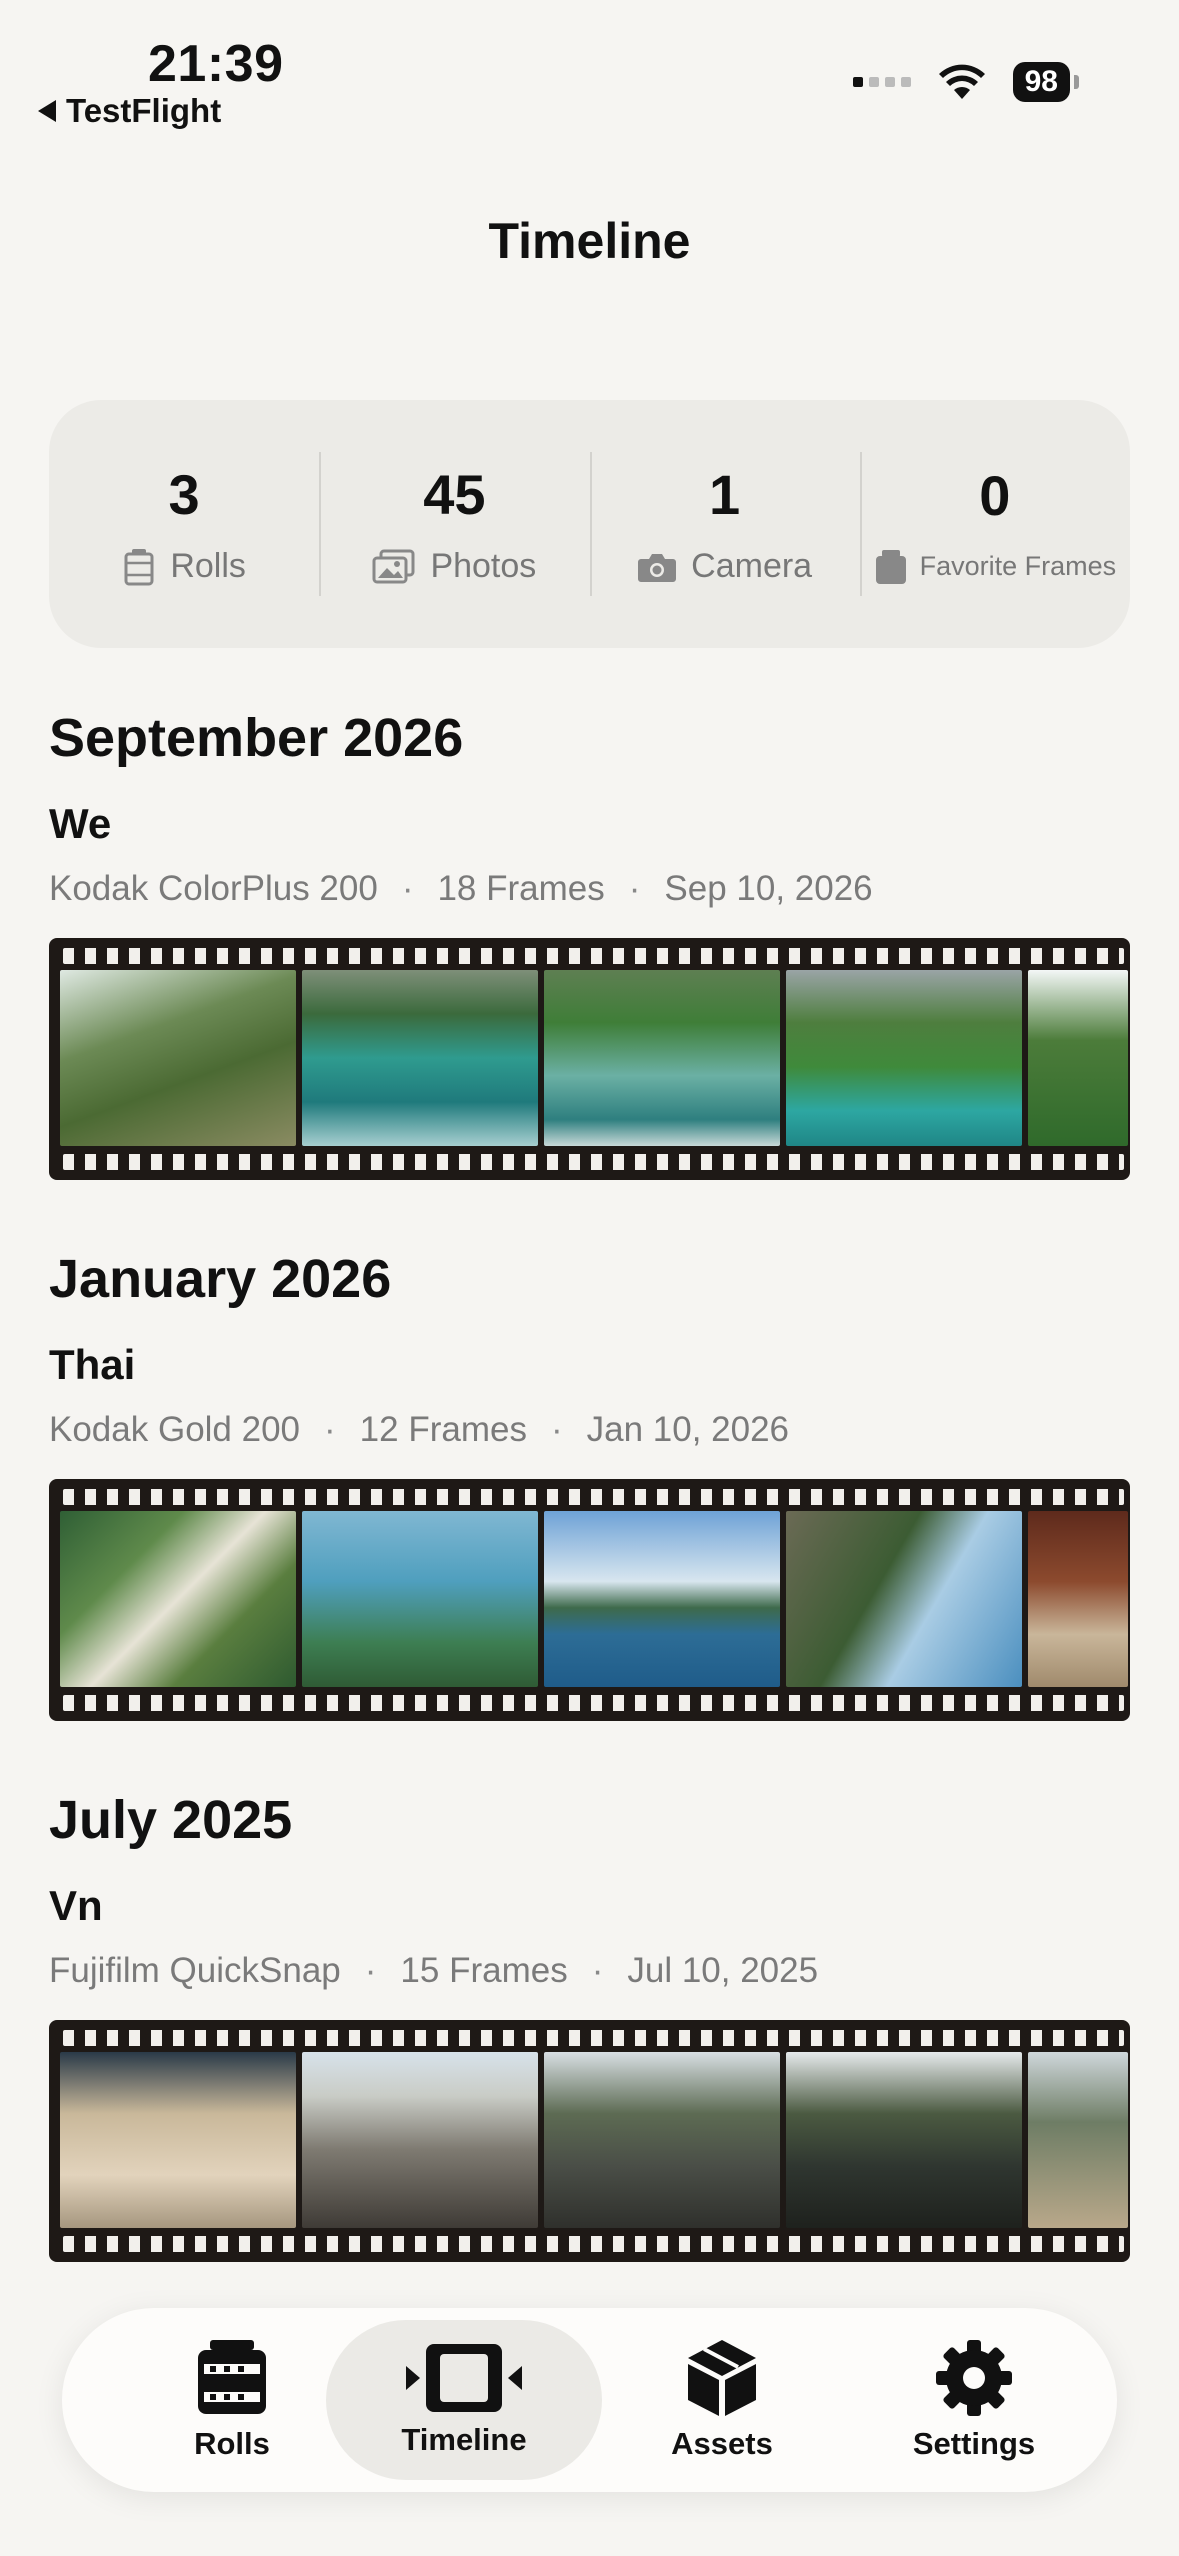  What do you see at coordinates (752, 566) in the screenshot?
I see `stat-label: Camera` at bounding box center [752, 566].